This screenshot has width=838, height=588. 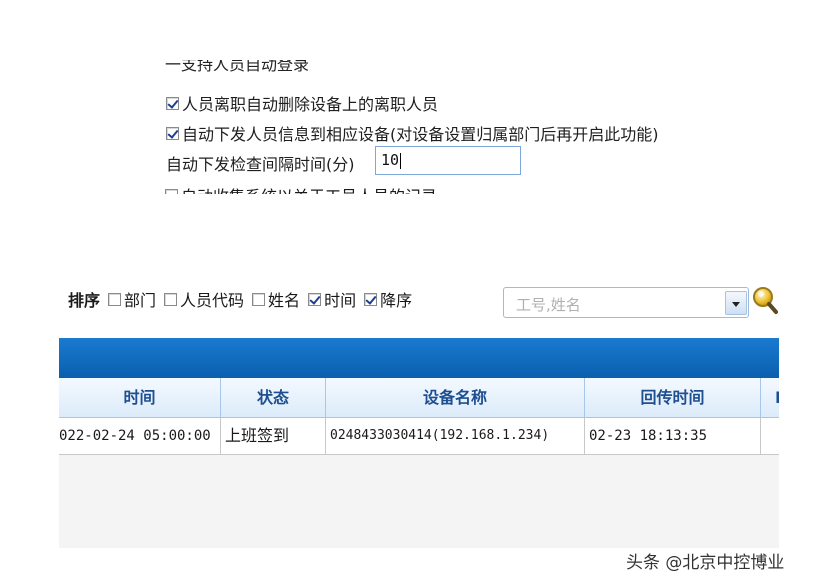 What do you see at coordinates (673, 397) in the screenshot?
I see `column-header-upload-time: 回传时间` at bounding box center [673, 397].